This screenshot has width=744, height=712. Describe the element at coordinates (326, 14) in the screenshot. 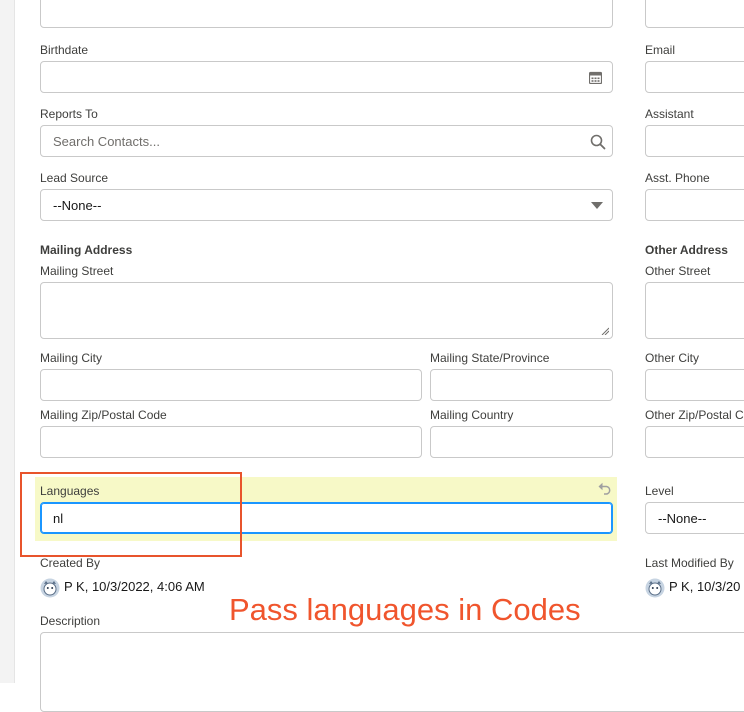

I see `top-field-left` at that location.